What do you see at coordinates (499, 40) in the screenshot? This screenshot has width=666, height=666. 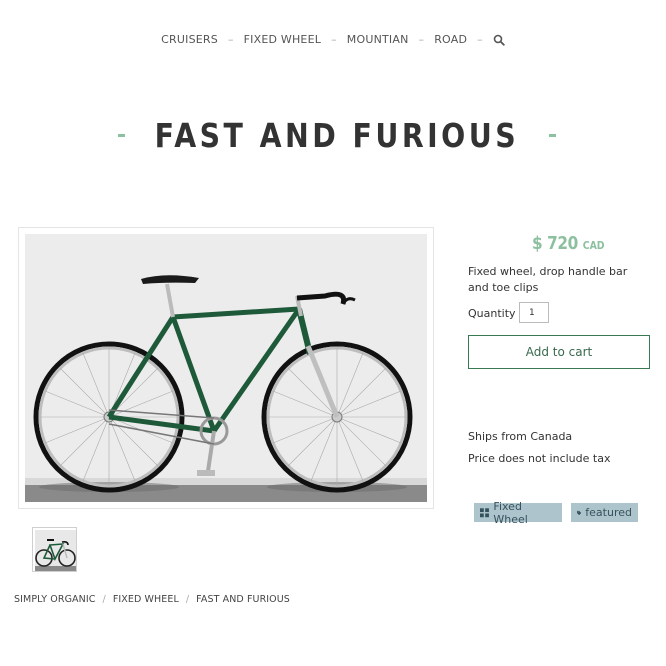 I see `search-icon` at bounding box center [499, 40].